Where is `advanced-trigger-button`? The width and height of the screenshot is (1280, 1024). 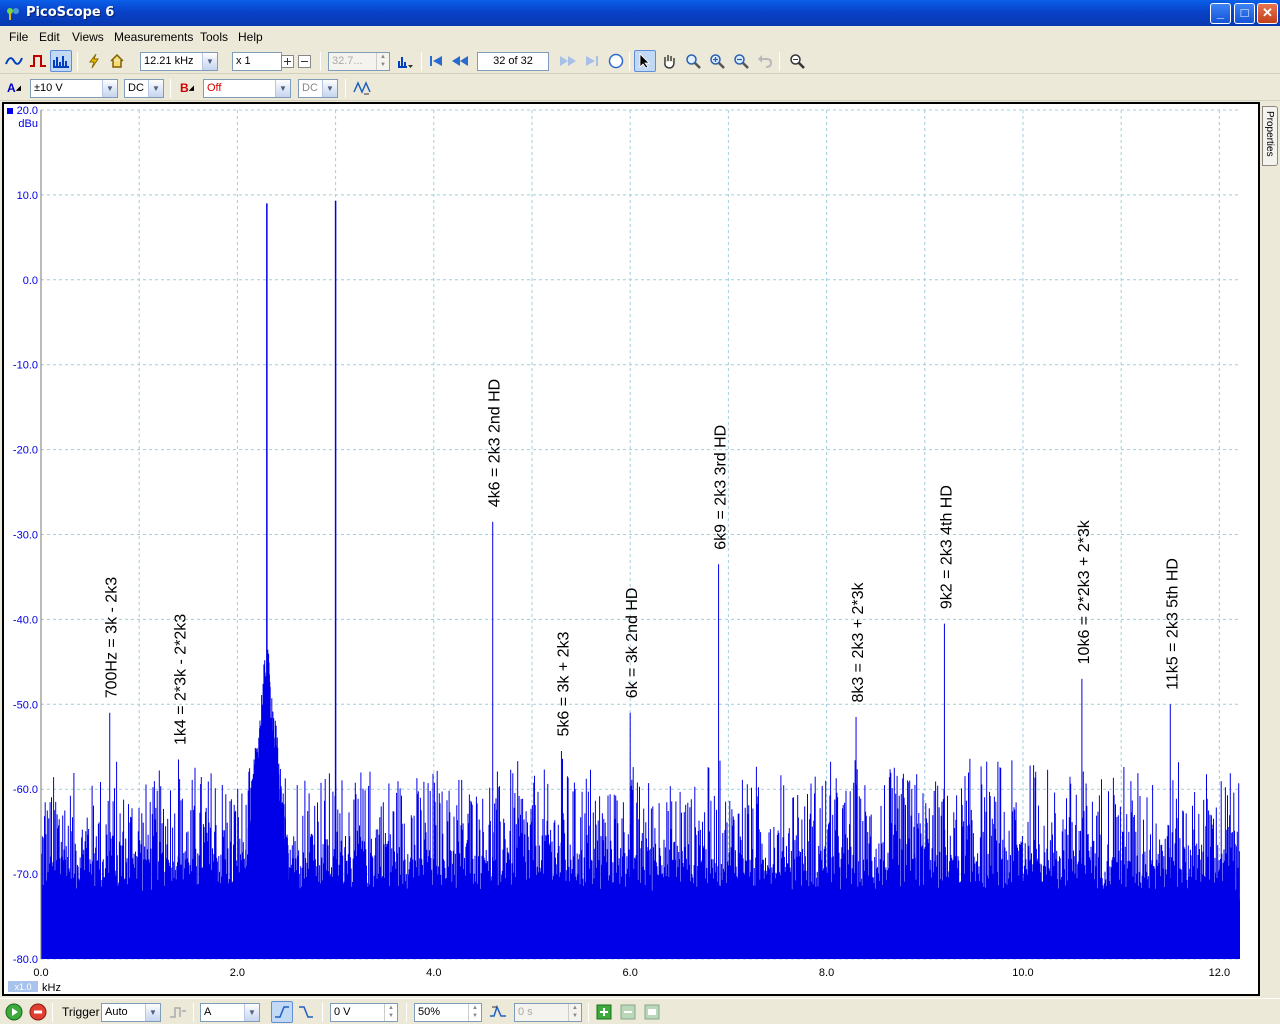 advanced-trigger-button is located at coordinates (178, 1012).